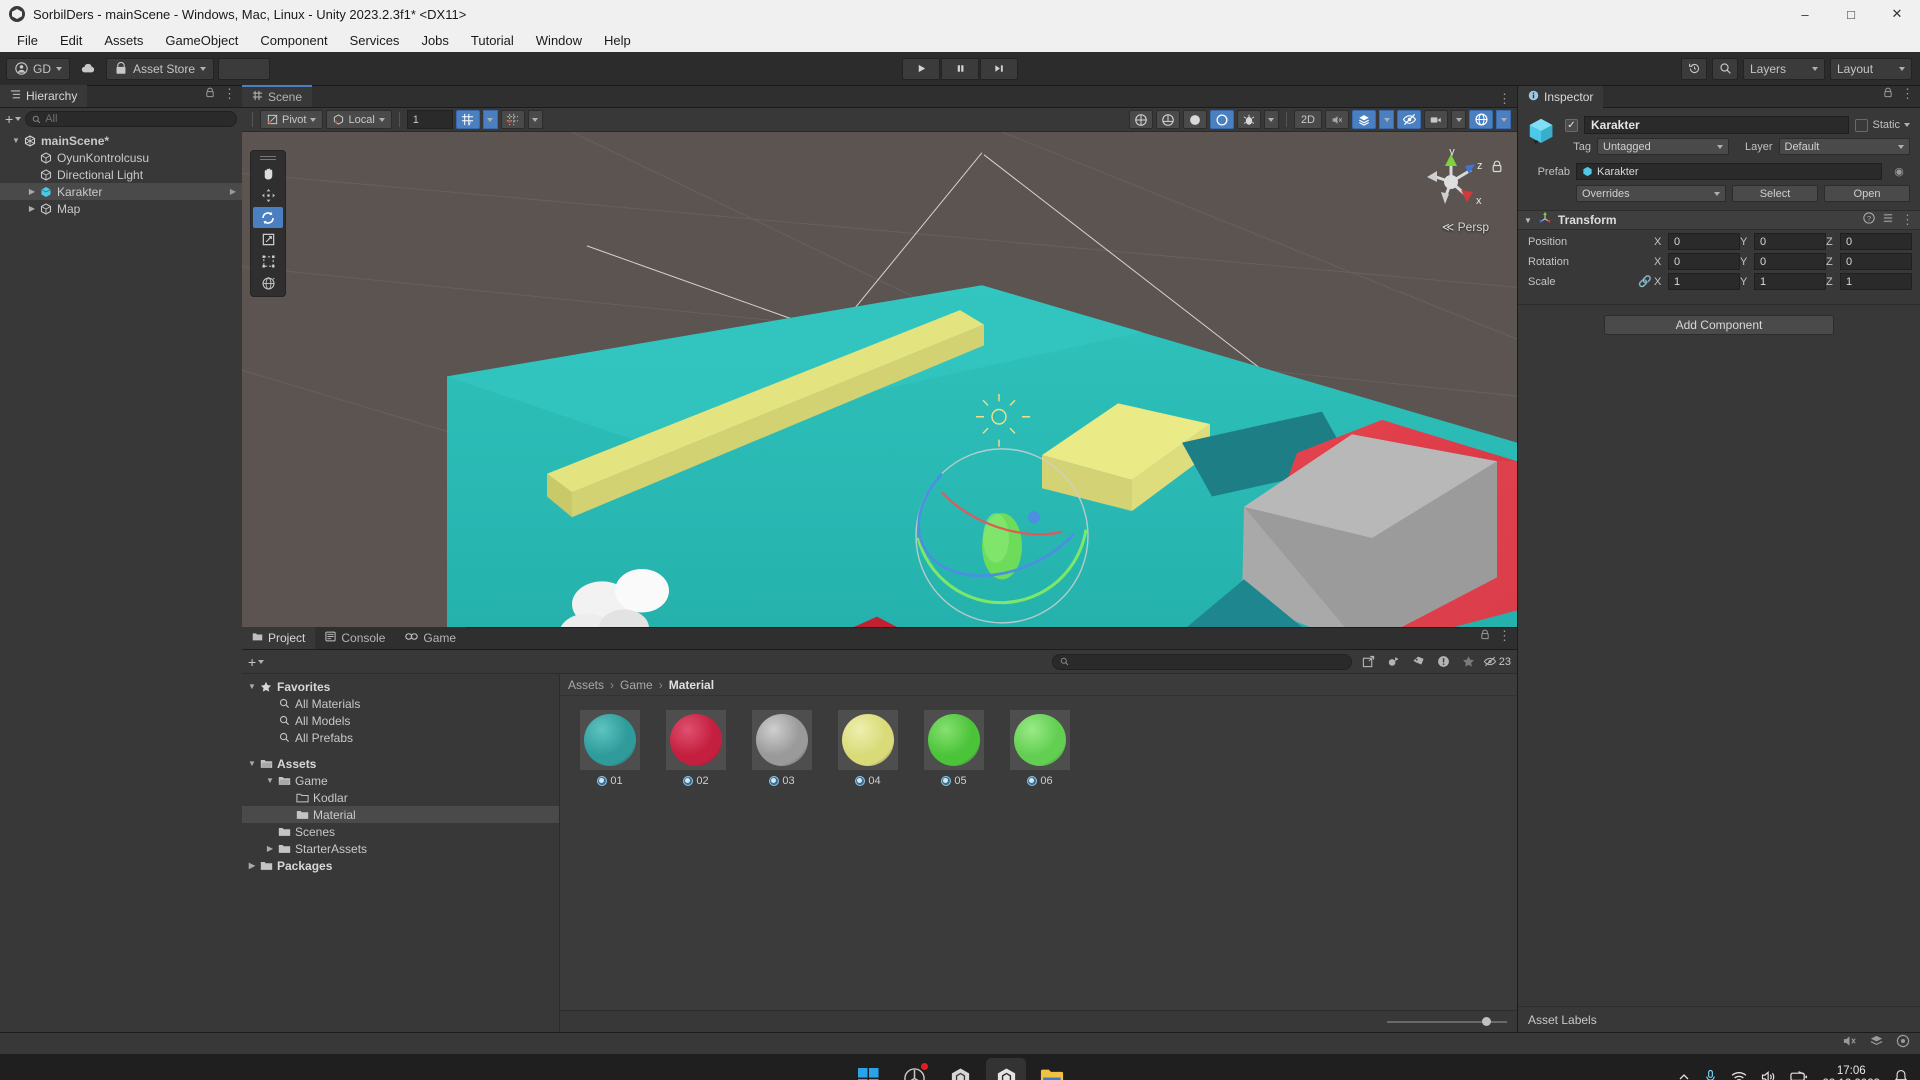  I want to click on toggle-2d-button: 2D, so click(1307, 119).